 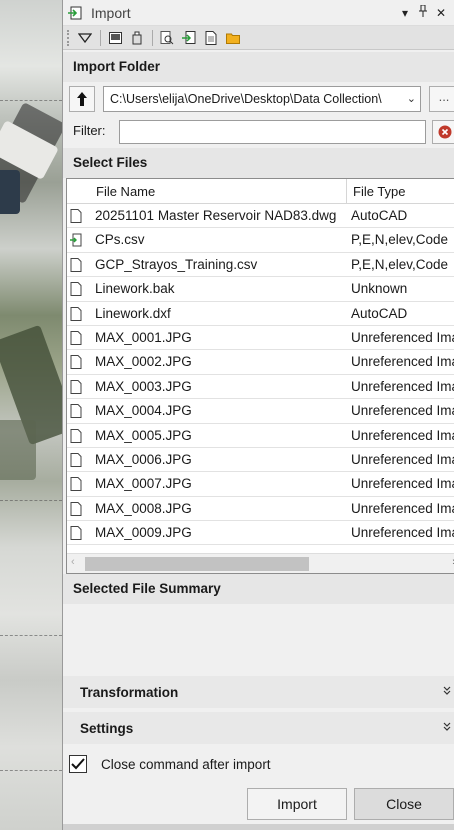 I want to click on panel-titlebar: Import ▾ ✕, so click(x=258, y=13).